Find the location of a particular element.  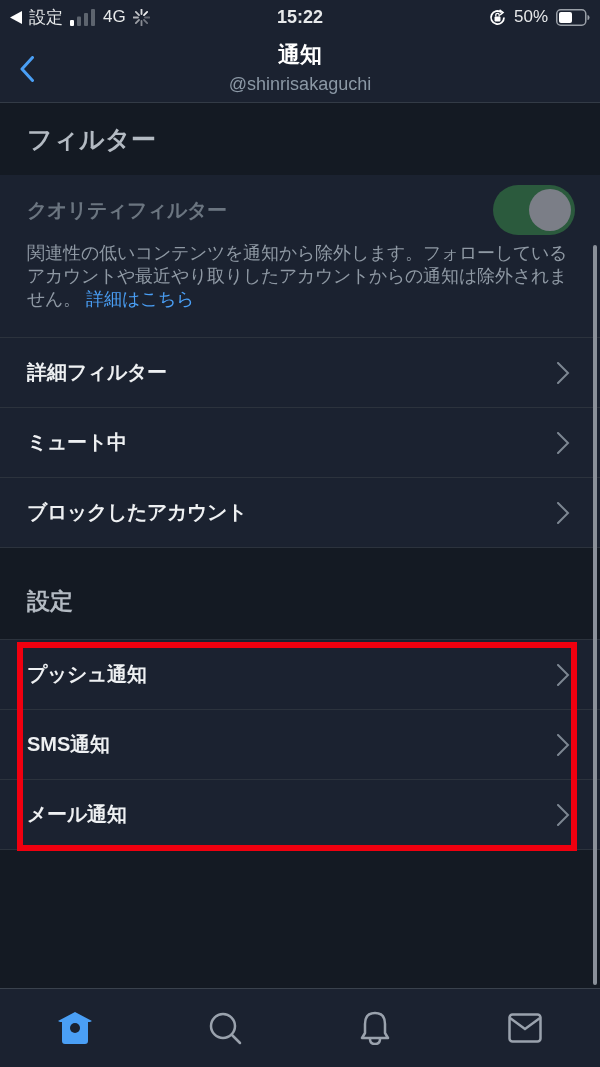

description-text: 関連性の低いコンテンツを通知から除外します。フォローしているアカウントや最近やり取りしたアカウントからの通知は除外されません。 詳細はこちら is located at coordinates (297, 276).